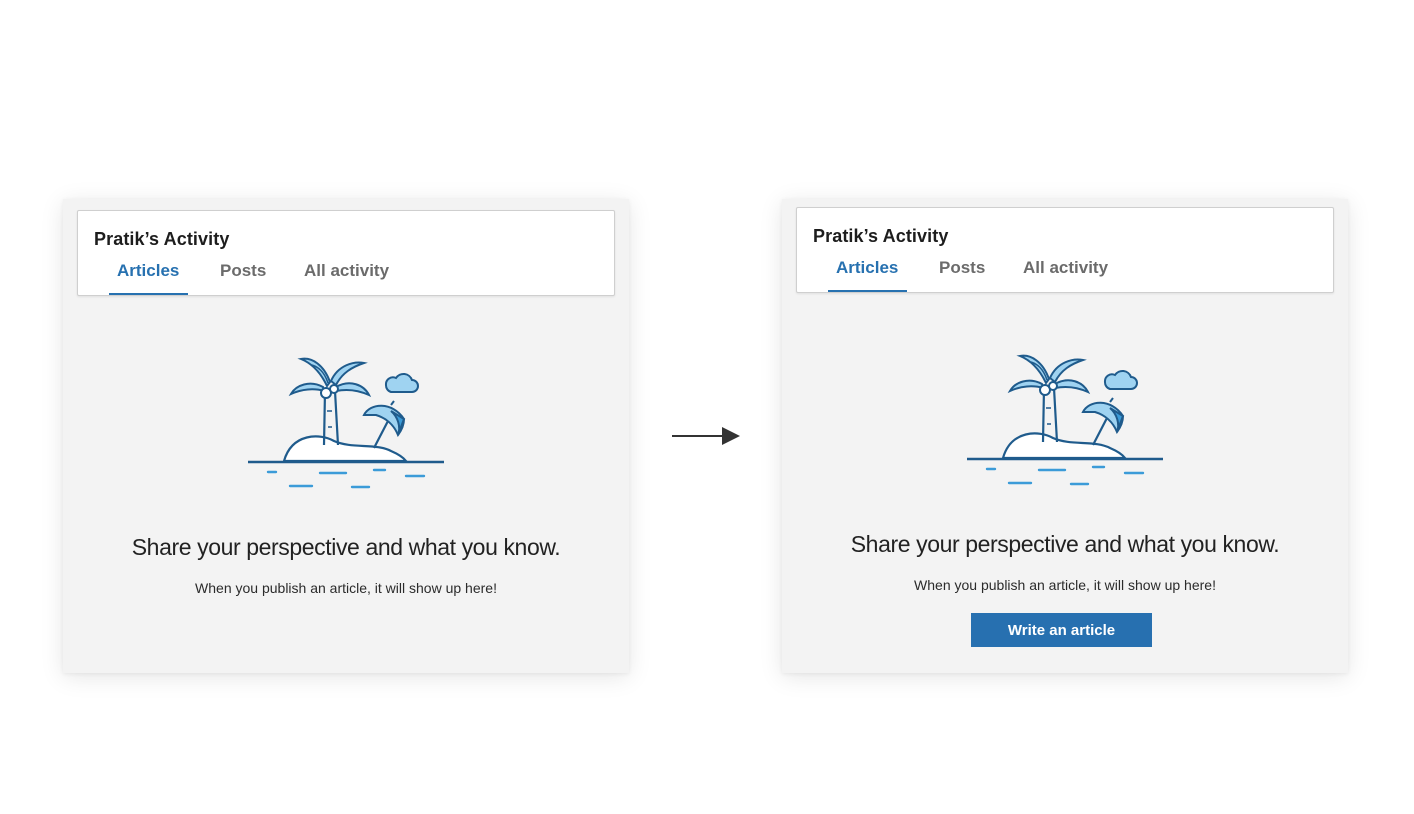  Describe the element at coordinates (706, 436) in the screenshot. I see `right-arrow-icon` at that location.